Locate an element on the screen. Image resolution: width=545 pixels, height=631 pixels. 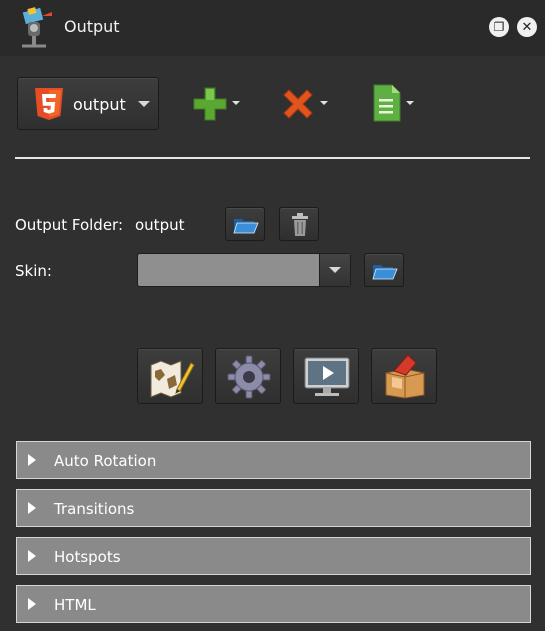
settings-button is located at coordinates (248, 376).